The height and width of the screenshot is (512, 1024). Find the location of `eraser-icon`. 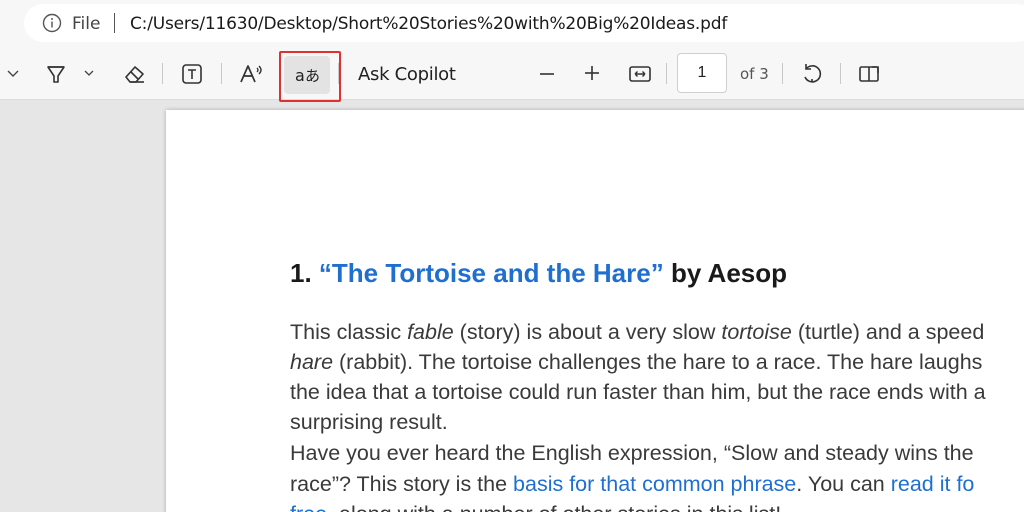

eraser-icon is located at coordinates (135, 74).